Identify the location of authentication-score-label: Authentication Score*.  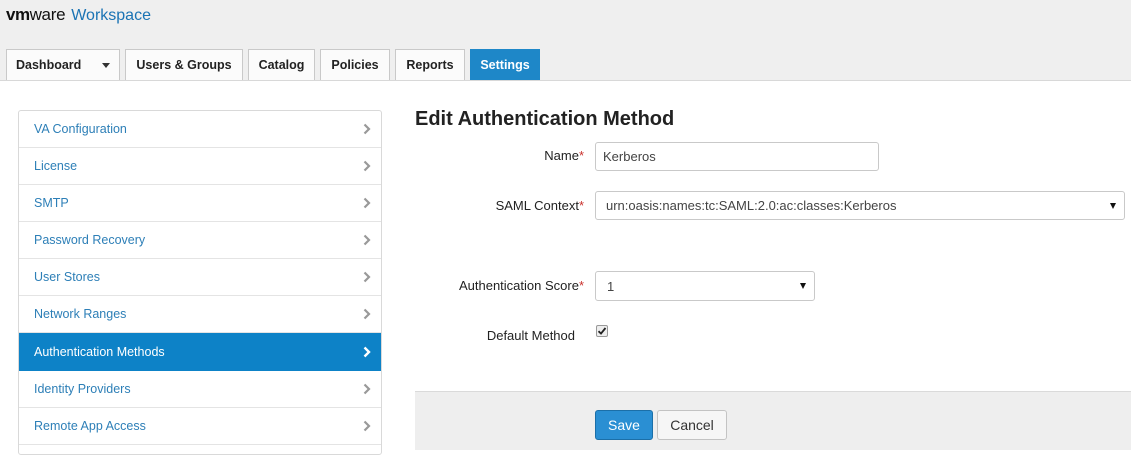
(502, 285).